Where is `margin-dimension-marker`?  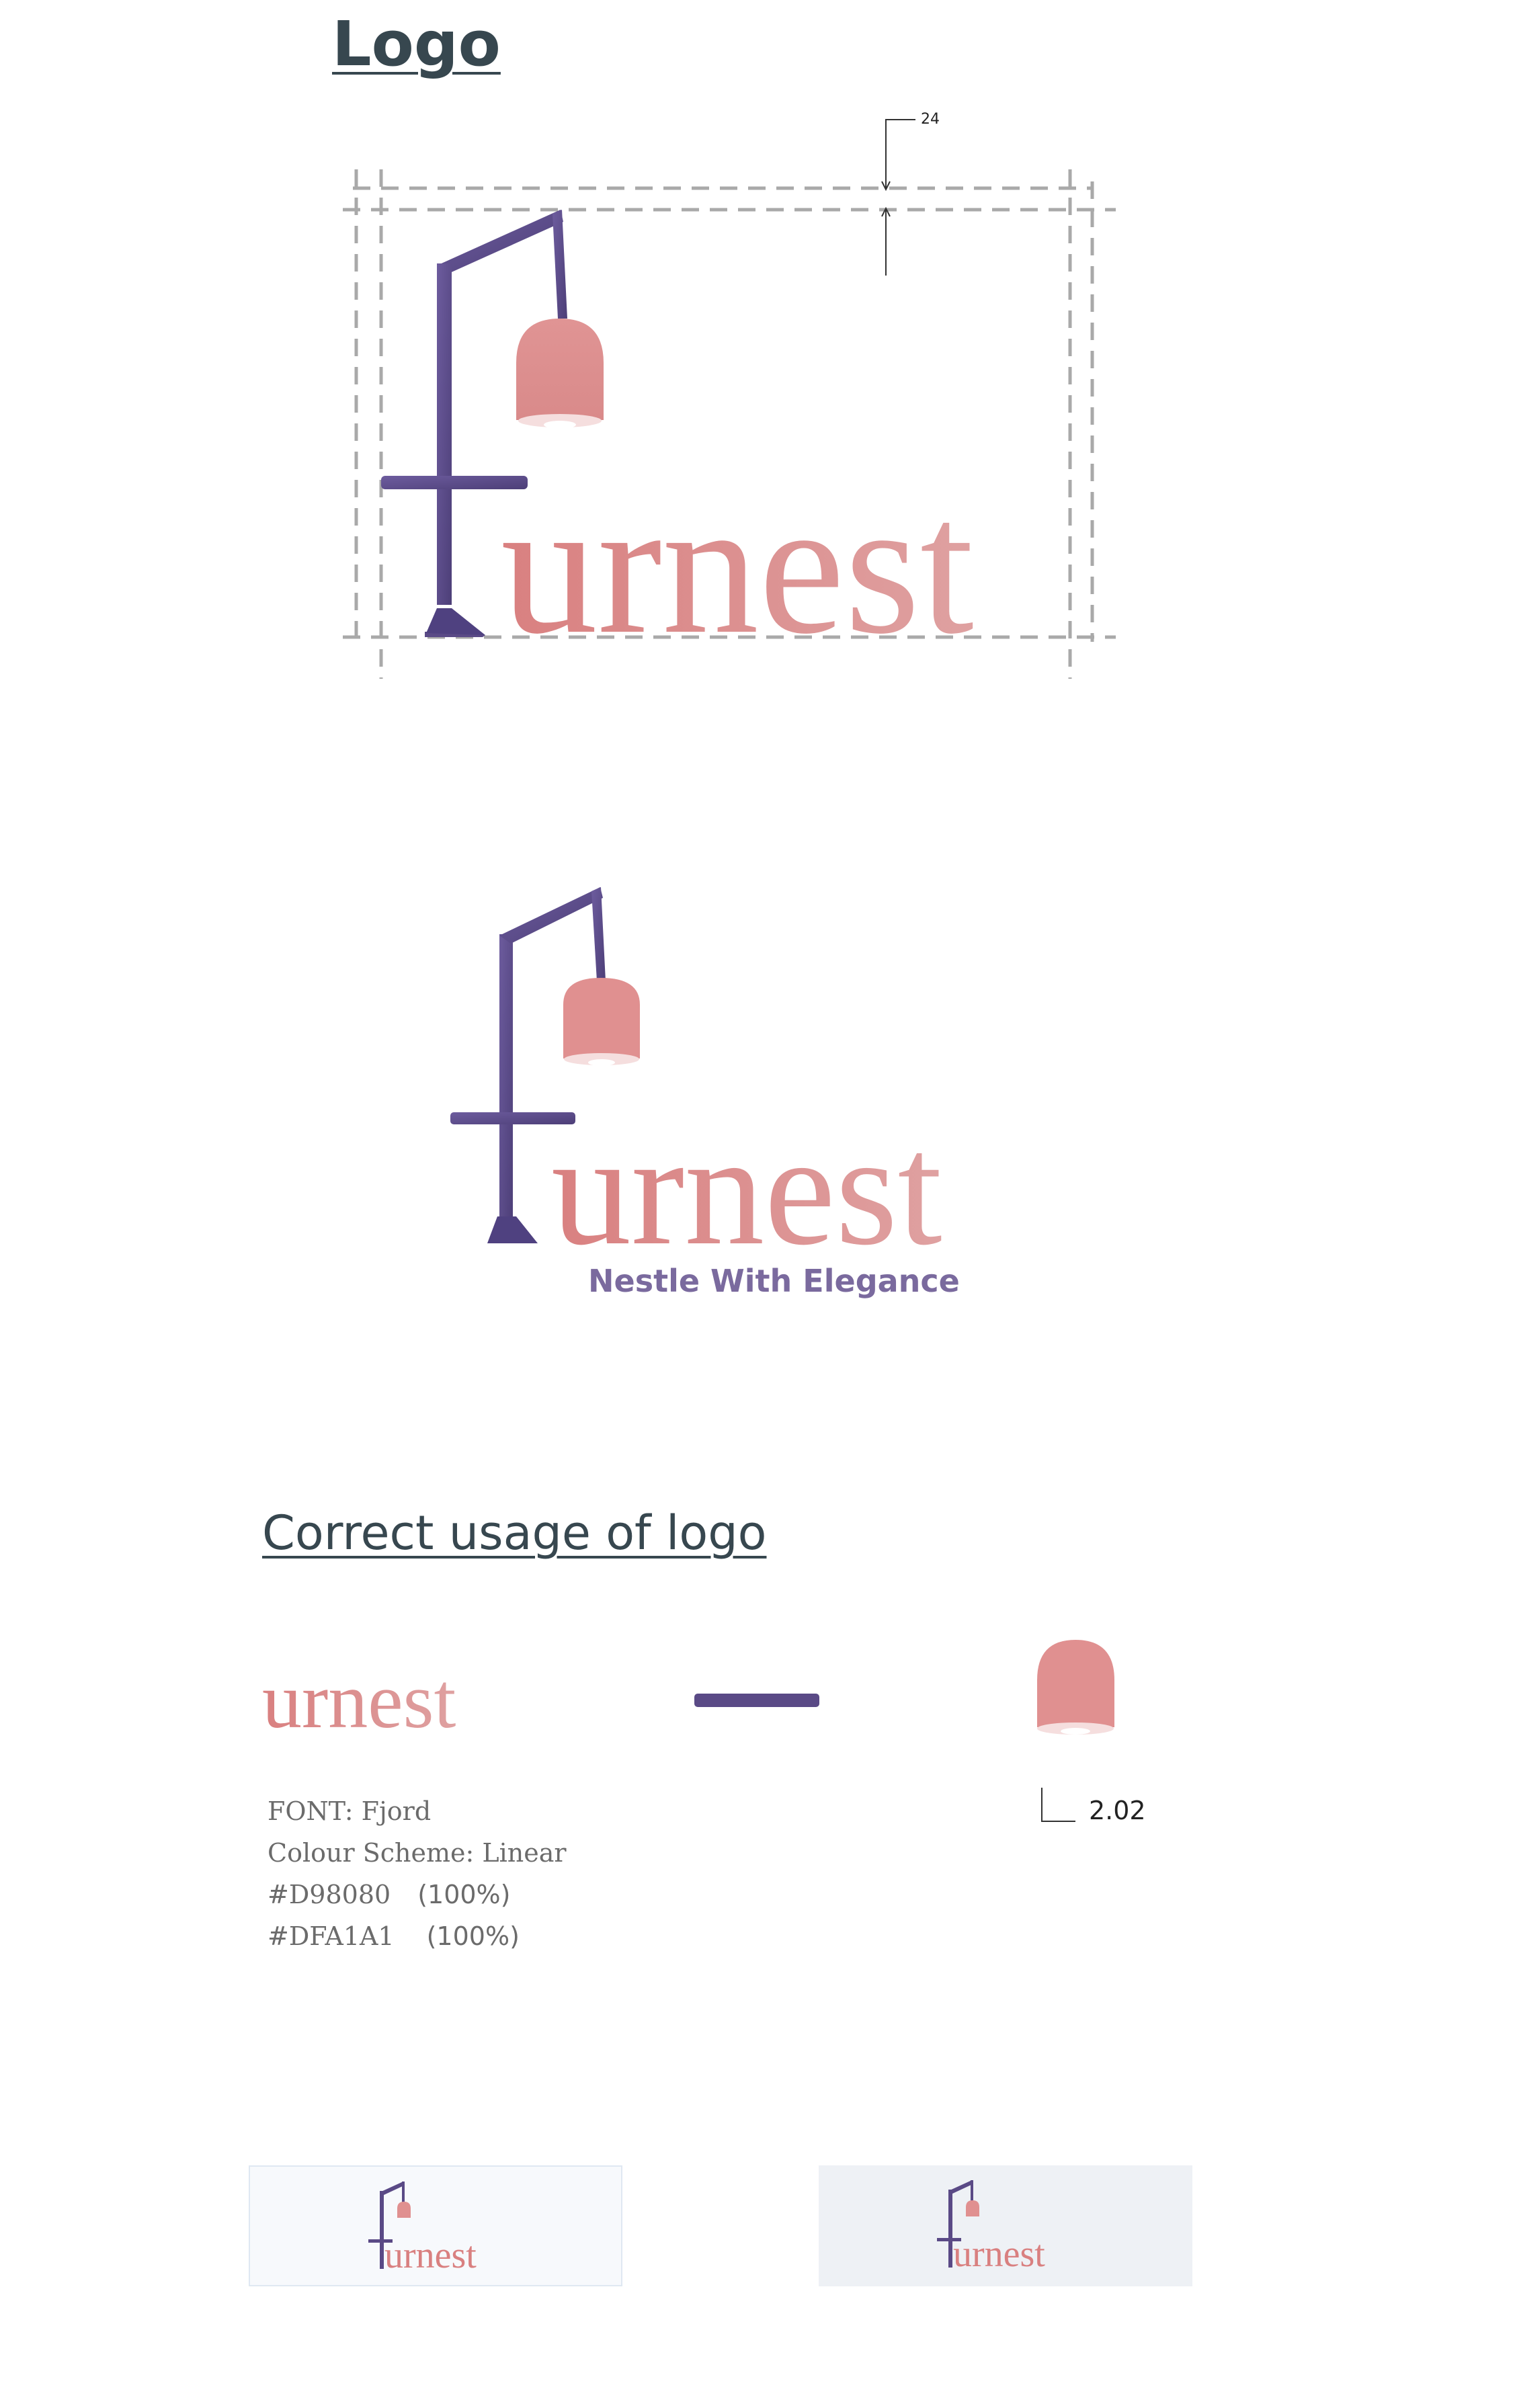
margin-dimension-marker is located at coordinates (898, 197).